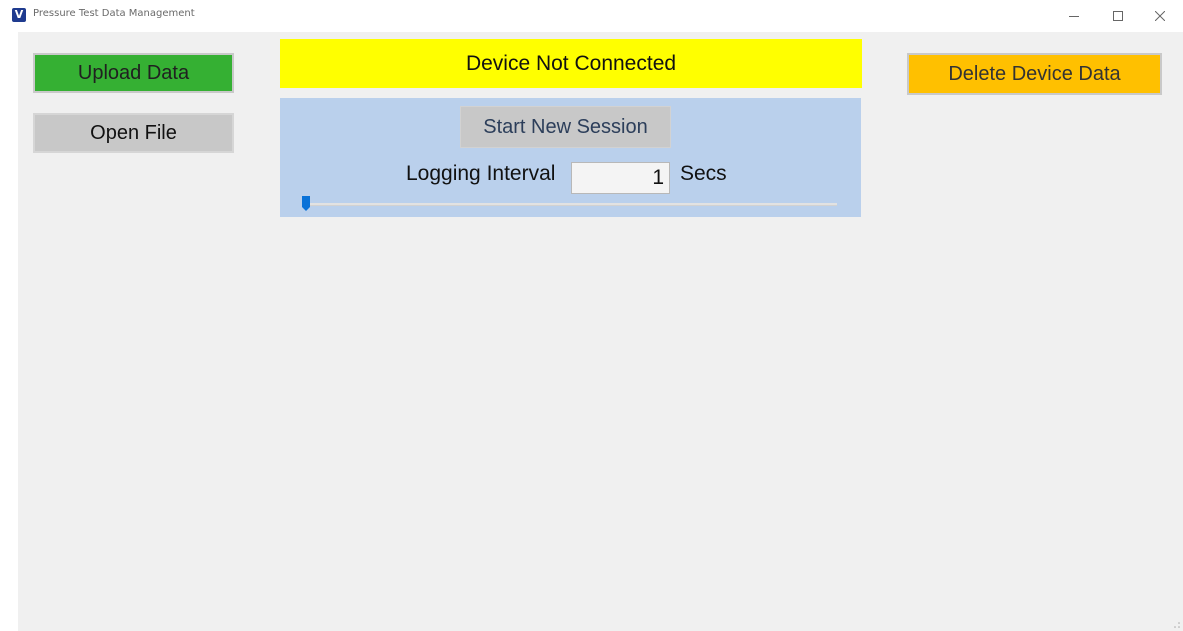  What do you see at coordinates (571, 63) in the screenshot?
I see `connection-status-banner: Device Not Connected` at bounding box center [571, 63].